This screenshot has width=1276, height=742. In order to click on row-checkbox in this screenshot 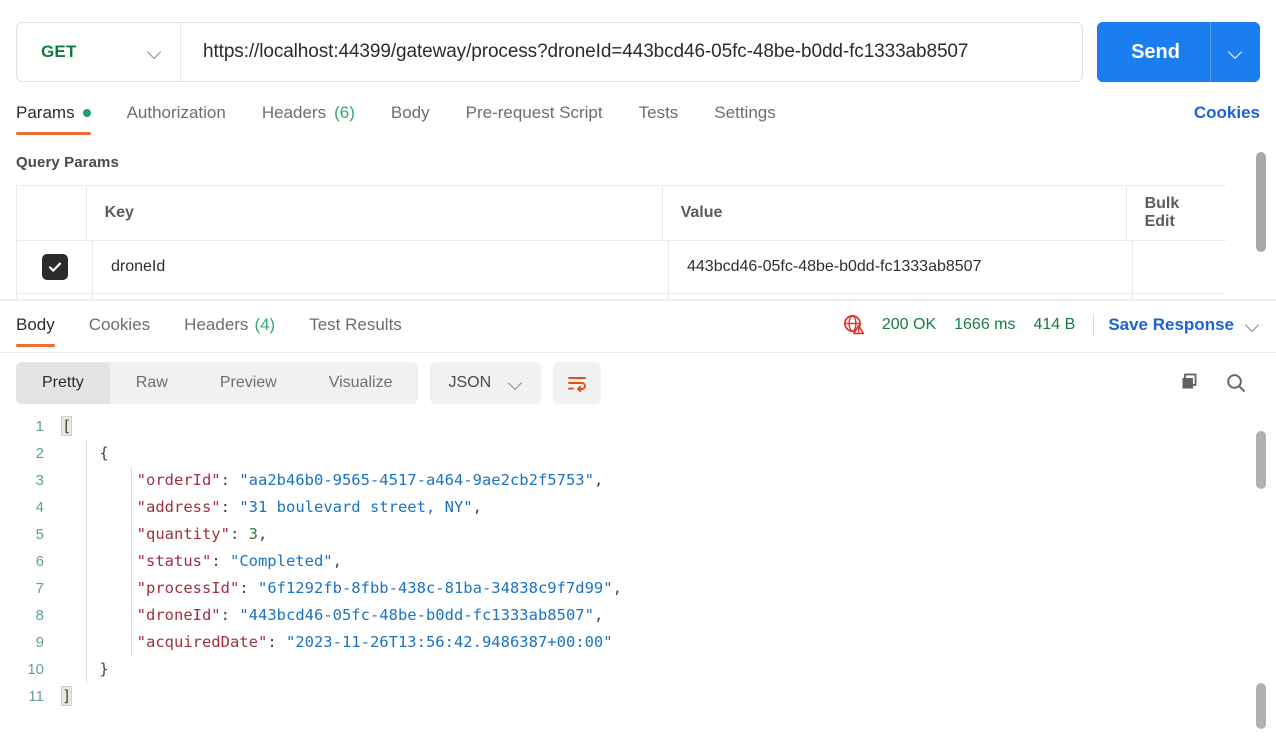, I will do `click(54, 267)`.